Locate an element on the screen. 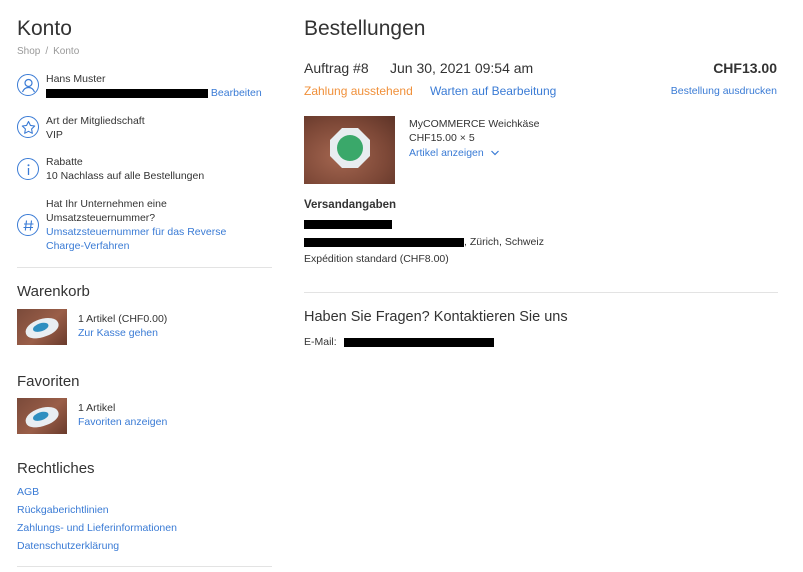 Image resolution: width=803 pixels, height=572 pixels. edit-profile-link: Bearbeiten is located at coordinates (236, 93).